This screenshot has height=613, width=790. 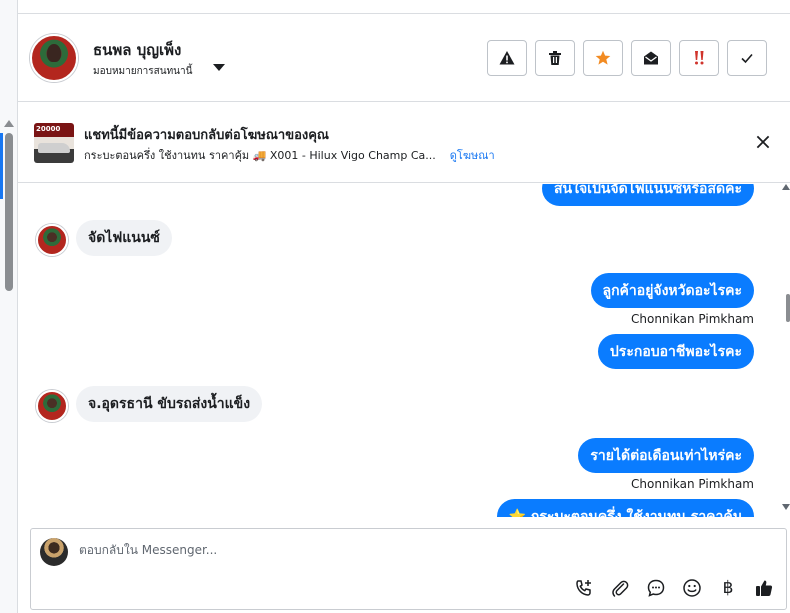 I want to click on message-bubble-outgoing: สนใจเป็นจัดไฟแนนซ์หรือสดคะ, so click(x=648, y=195).